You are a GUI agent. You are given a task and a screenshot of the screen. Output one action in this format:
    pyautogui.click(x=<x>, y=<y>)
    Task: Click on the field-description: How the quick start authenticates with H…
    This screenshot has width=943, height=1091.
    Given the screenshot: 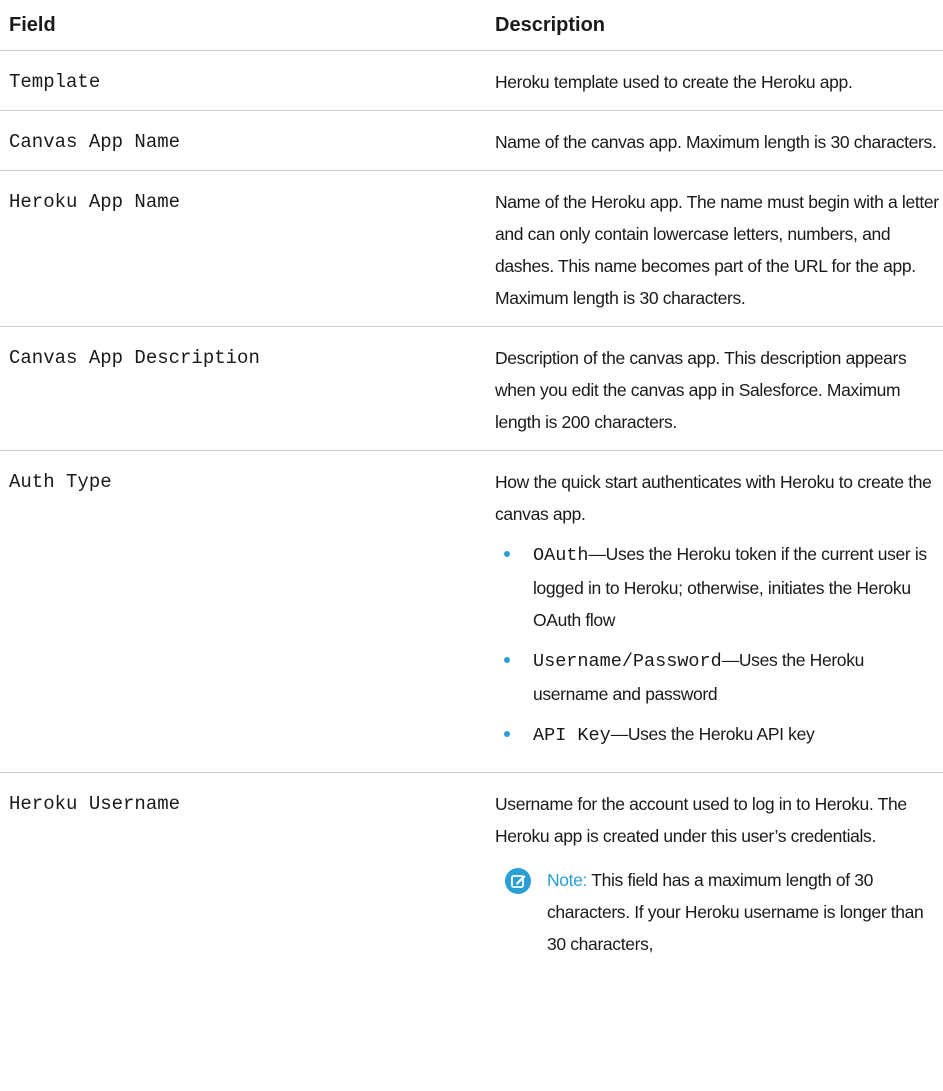 What is the action you would take?
    pyautogui.click(x=709, y=611)
    